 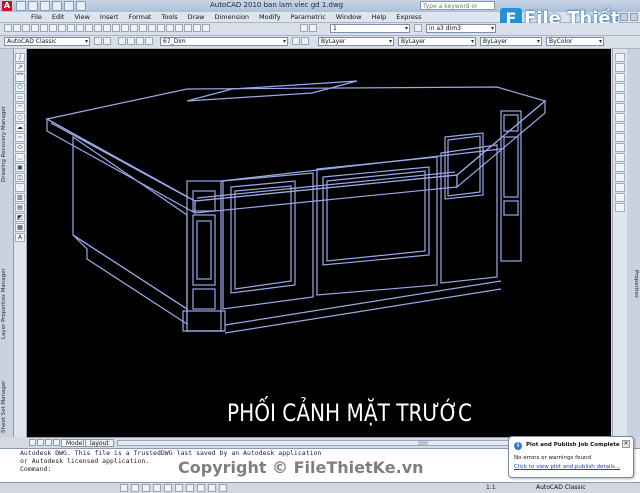 I want to click on insert-block-icon: ▣, so click(x=20, y=167).